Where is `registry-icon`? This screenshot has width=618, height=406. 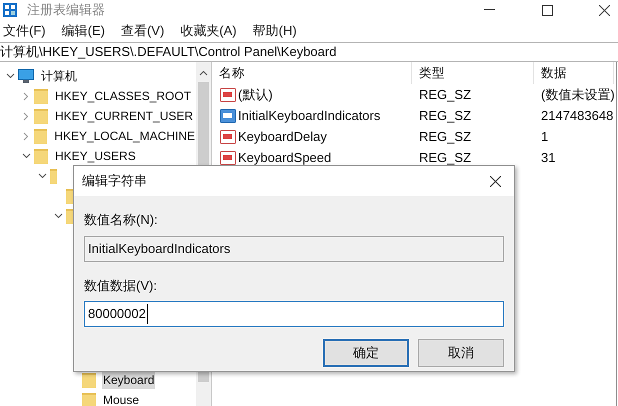
registry-icon is located at coordinates (10, 10).